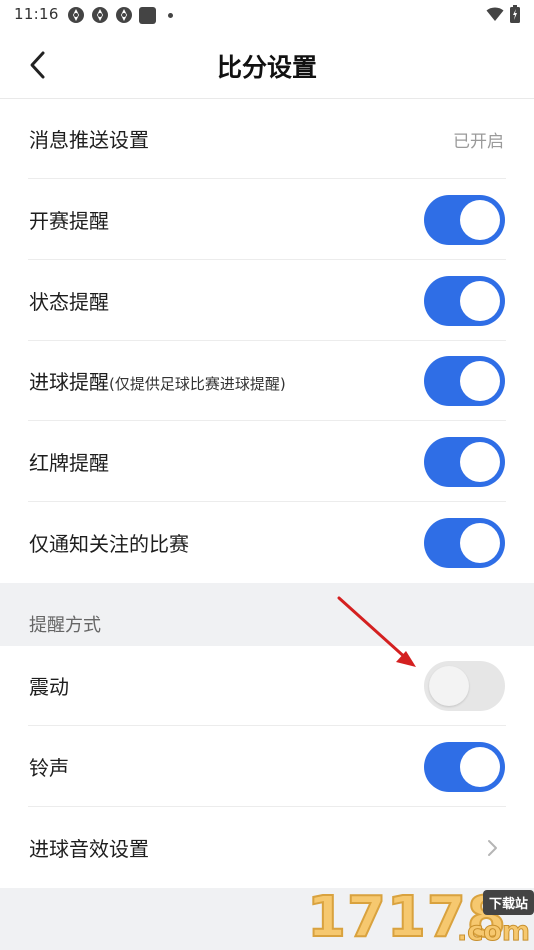 The width and height of the screenshot is (534, 950). What do you see at coordinates (267, 767) in the screenshot?
I see `ringtone-row: 铃声` at bounding box center [267, 767].